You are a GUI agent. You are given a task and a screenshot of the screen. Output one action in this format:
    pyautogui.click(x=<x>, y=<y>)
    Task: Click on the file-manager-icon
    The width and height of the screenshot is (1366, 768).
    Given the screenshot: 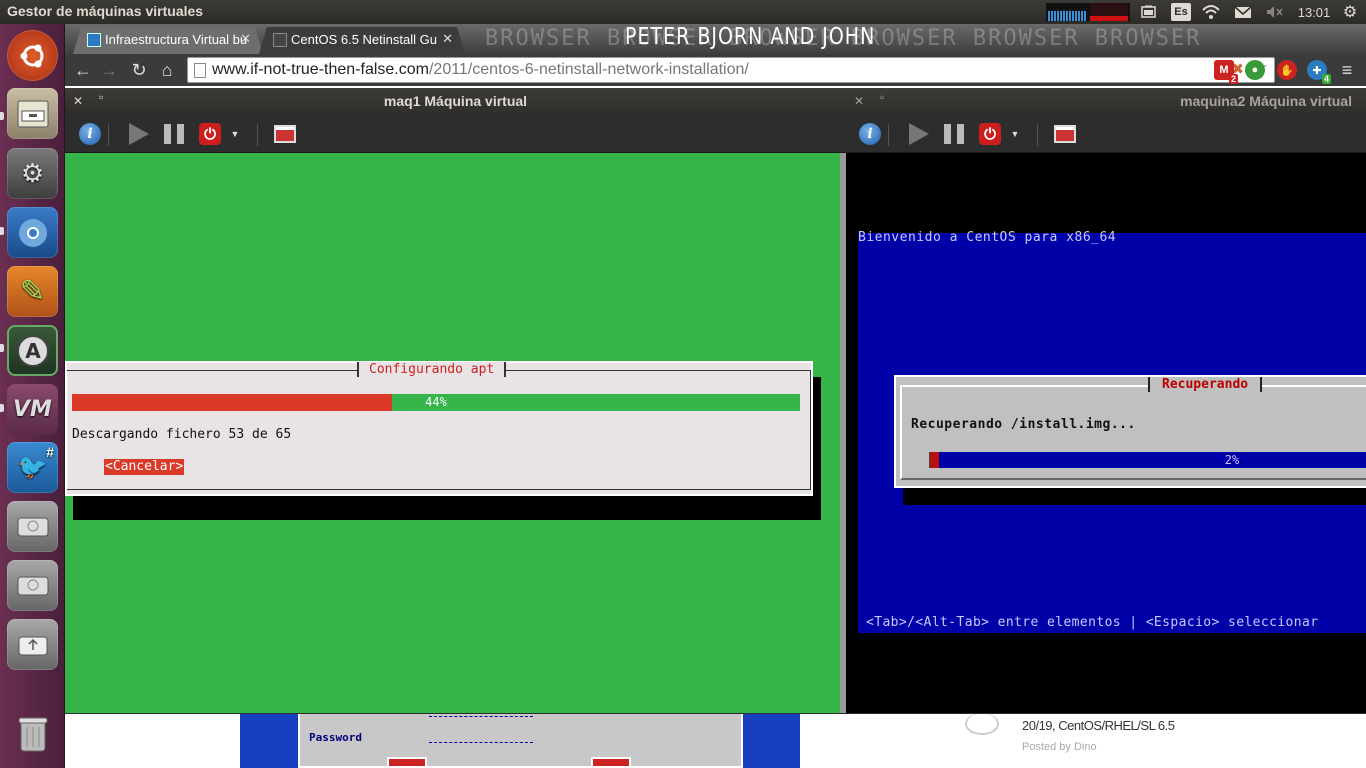 What is the action you would take?
    pyautogui.click(x=32, y=113)
    